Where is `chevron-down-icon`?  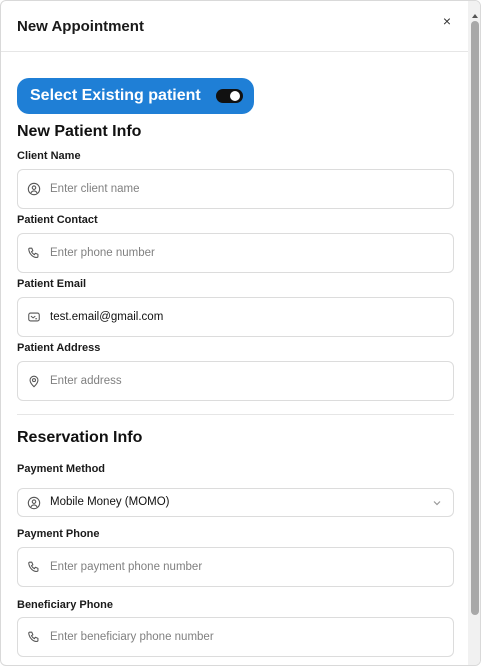 chevron-down-icon is located at coordinates (437, 502).